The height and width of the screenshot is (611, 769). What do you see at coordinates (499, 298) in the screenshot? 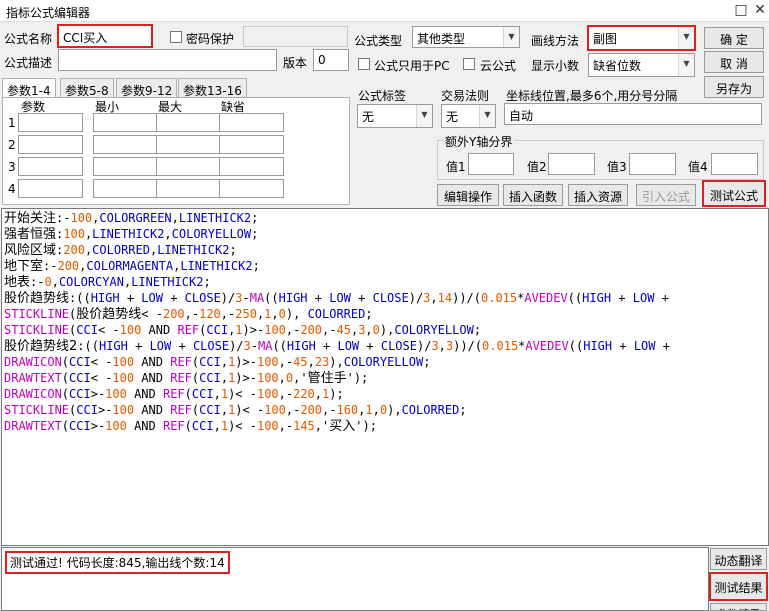
I see `code-token: 0.015` at bounding box center [499, 298].